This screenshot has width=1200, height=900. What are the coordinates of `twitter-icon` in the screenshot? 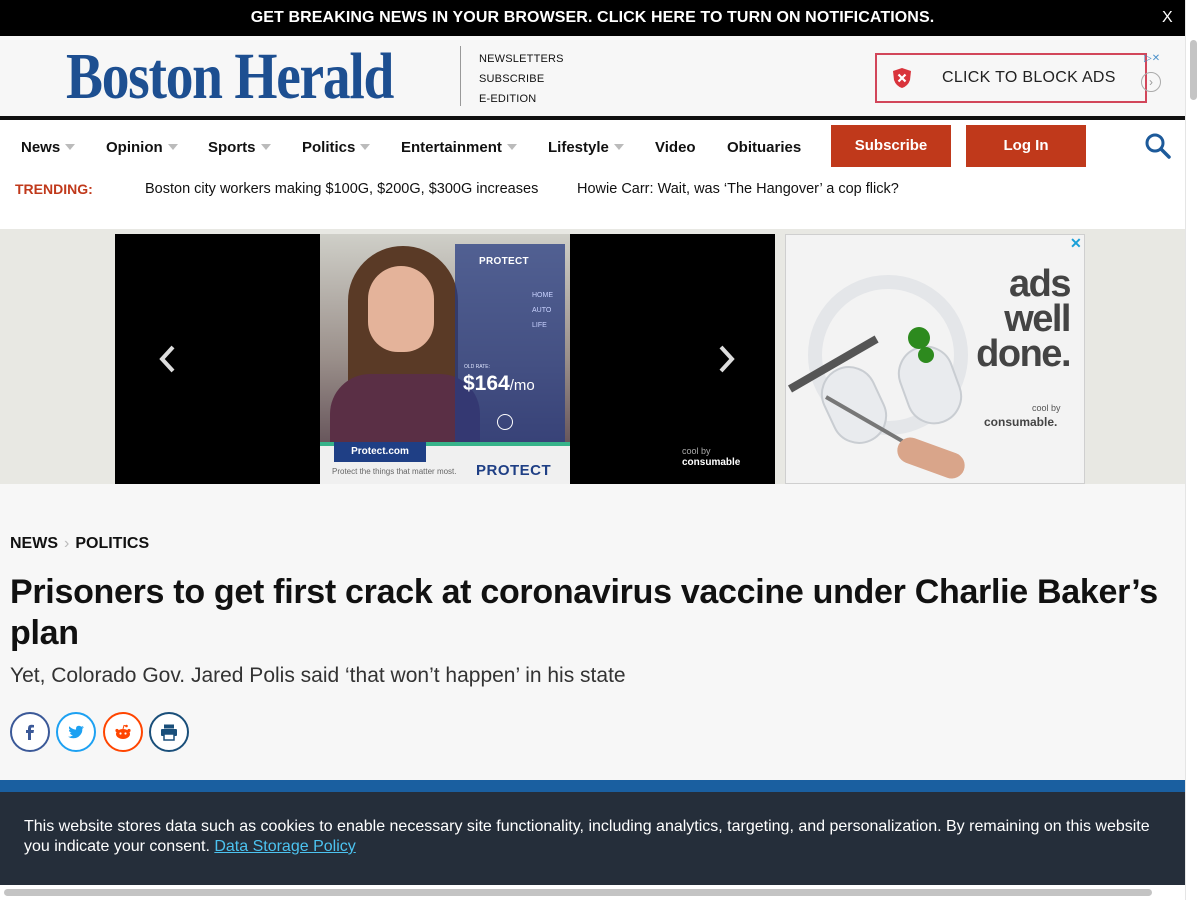 It's located at (76, 732).